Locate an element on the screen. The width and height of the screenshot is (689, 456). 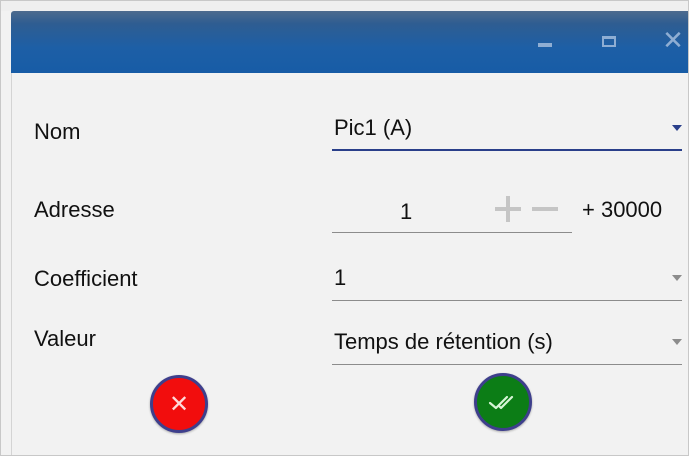
close-glyph: ✕ is located at coordinates (673, 41).